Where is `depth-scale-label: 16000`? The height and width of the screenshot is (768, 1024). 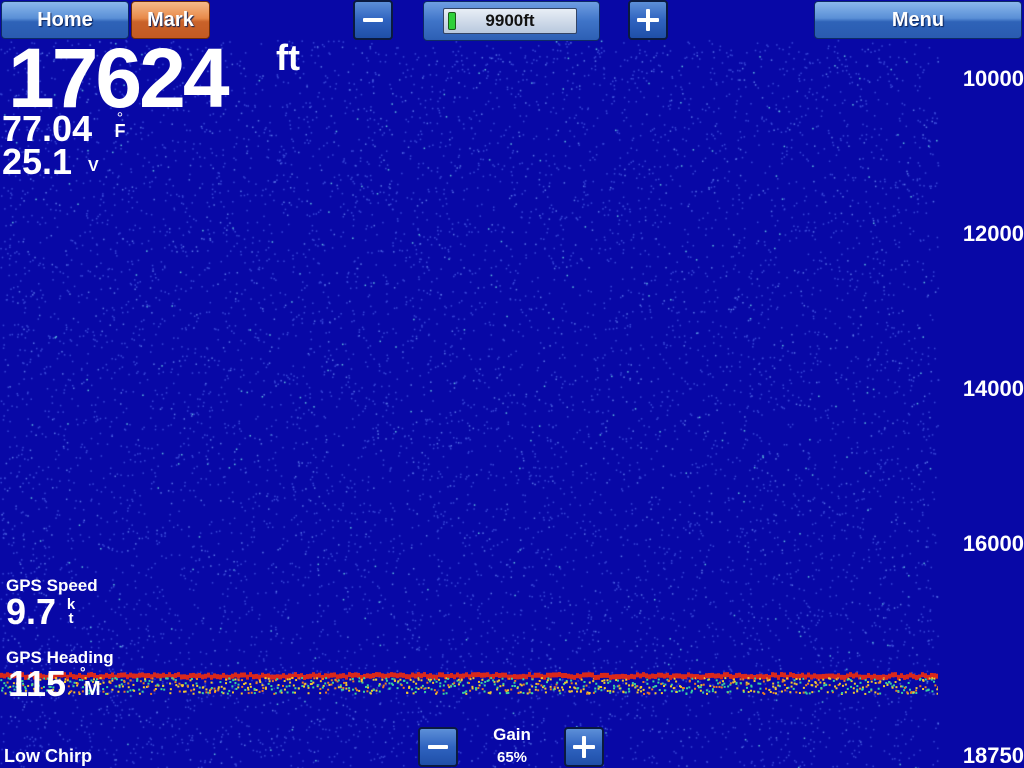 depth-scale-label: 16000 is located at coordinates (993, 543).